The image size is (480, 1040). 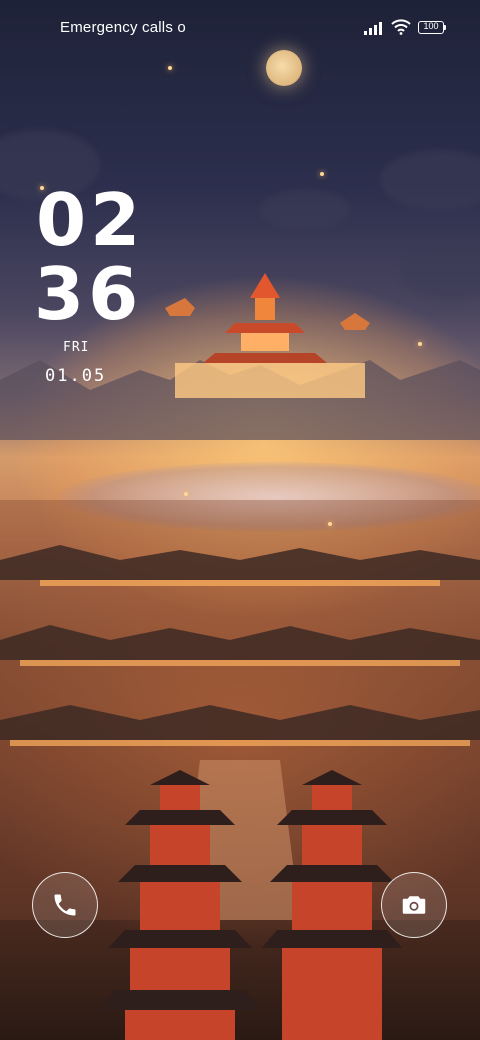 I want to click on clock-minutes: 36, so click(x=88, y=294).